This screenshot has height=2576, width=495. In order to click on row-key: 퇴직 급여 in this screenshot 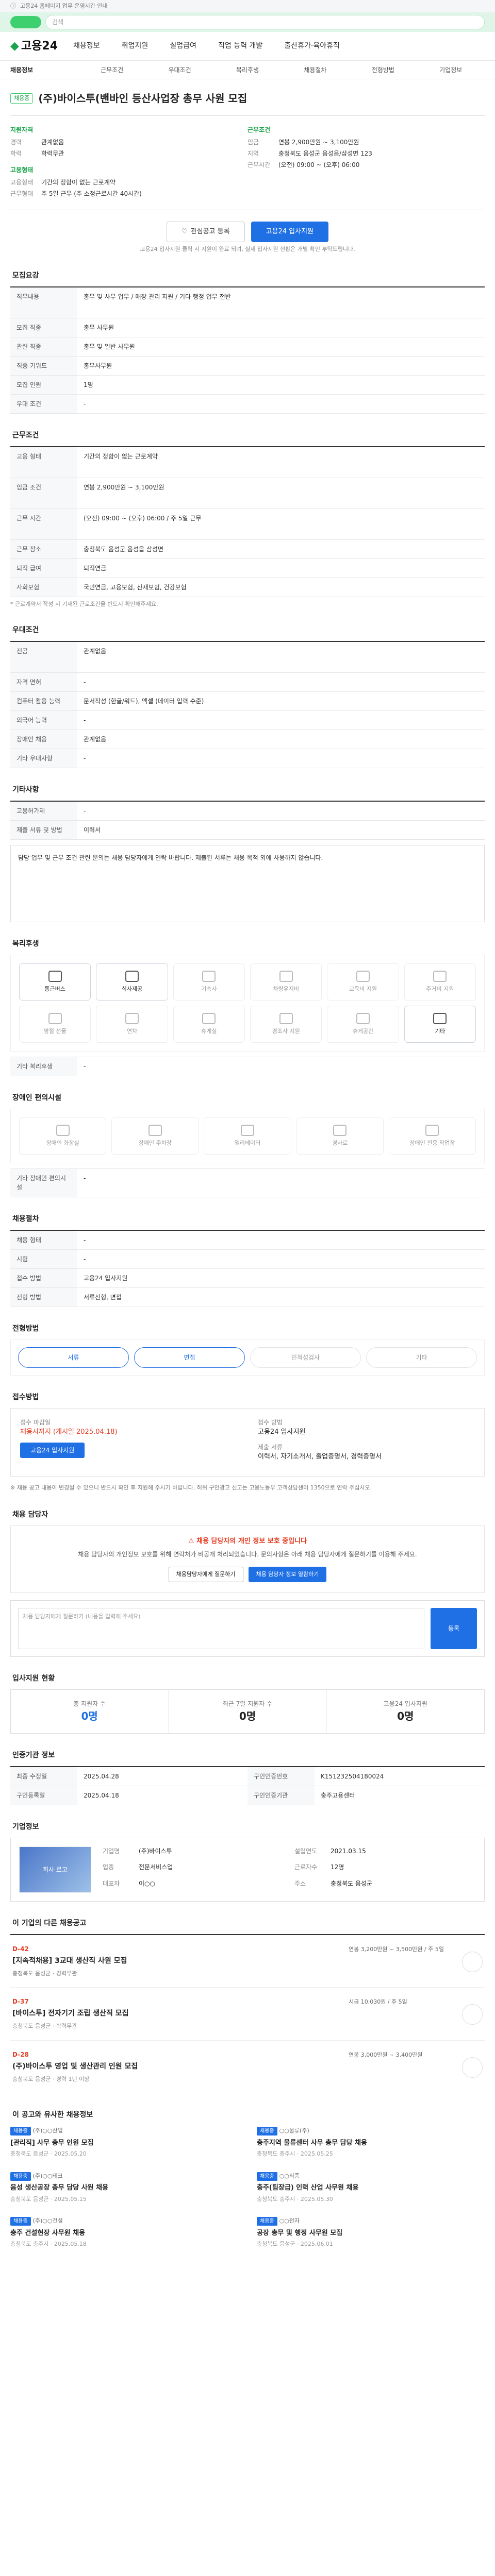, I will do `click(43, 568)`.